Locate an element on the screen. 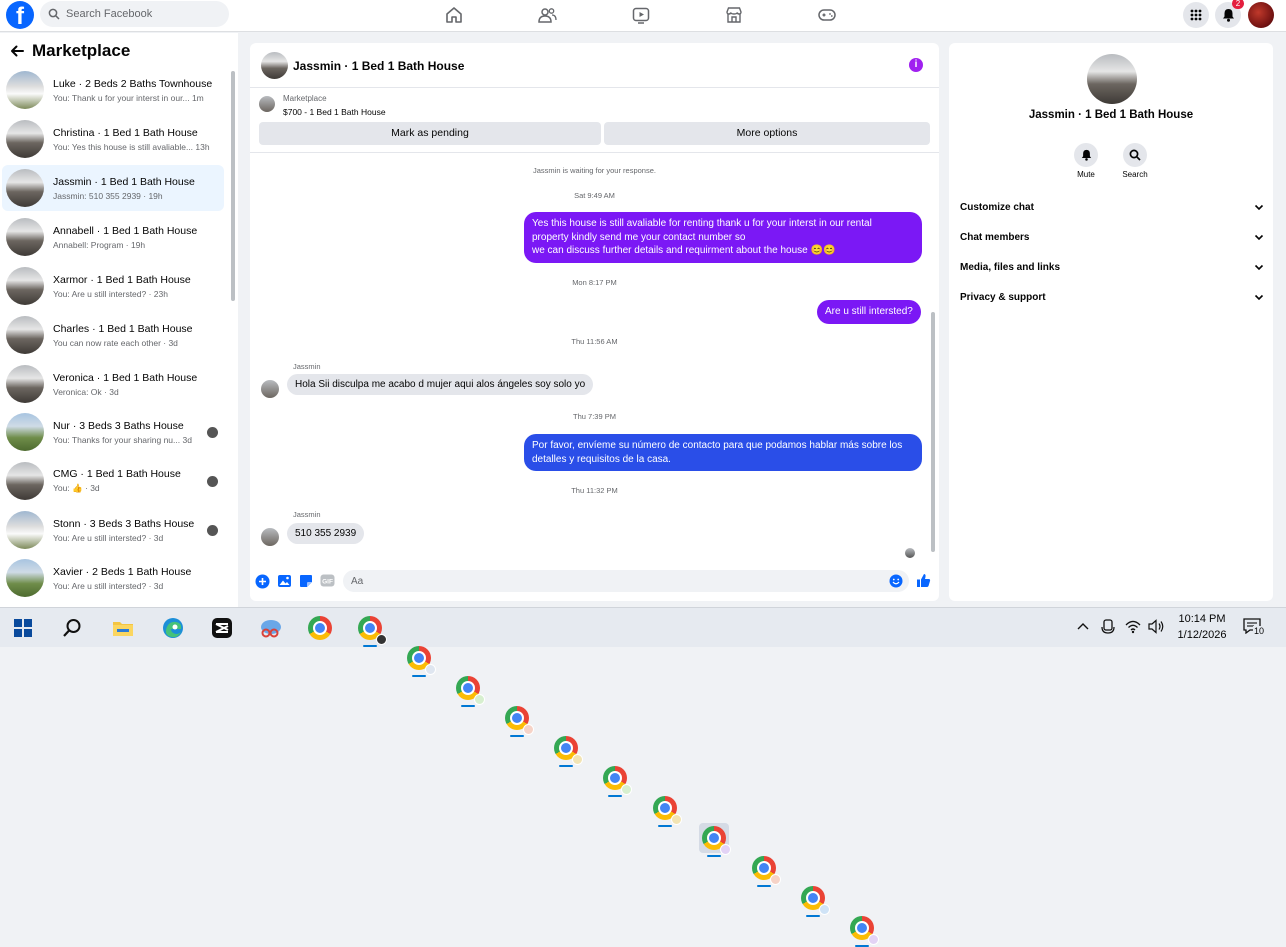  watch-video-icon is located at coordinates (641, 15).